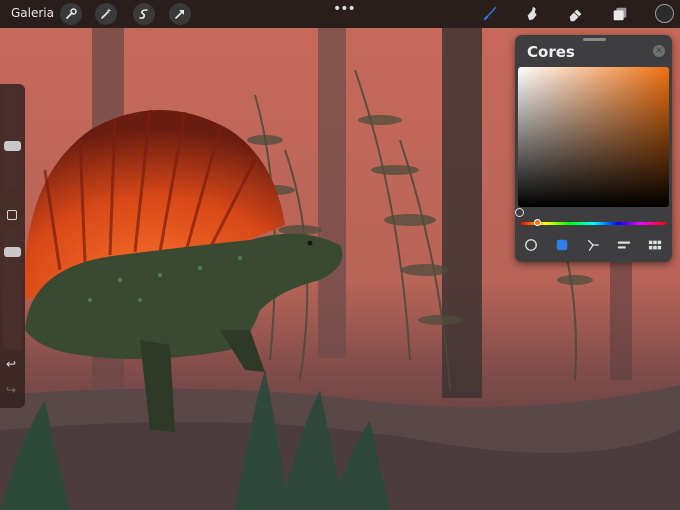  I want to click on hue-slider-knob, so click(537, 222).